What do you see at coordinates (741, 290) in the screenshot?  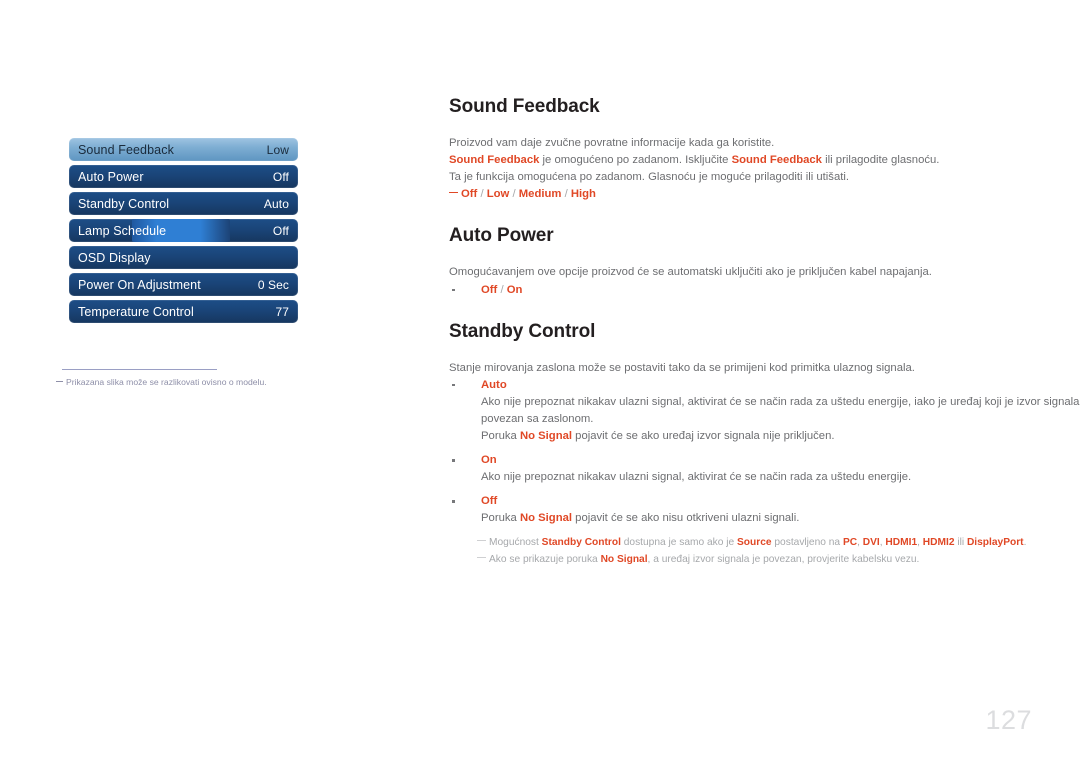 I see `bullet-auto-power-options: Off / On` at bounding box center [741, 290].